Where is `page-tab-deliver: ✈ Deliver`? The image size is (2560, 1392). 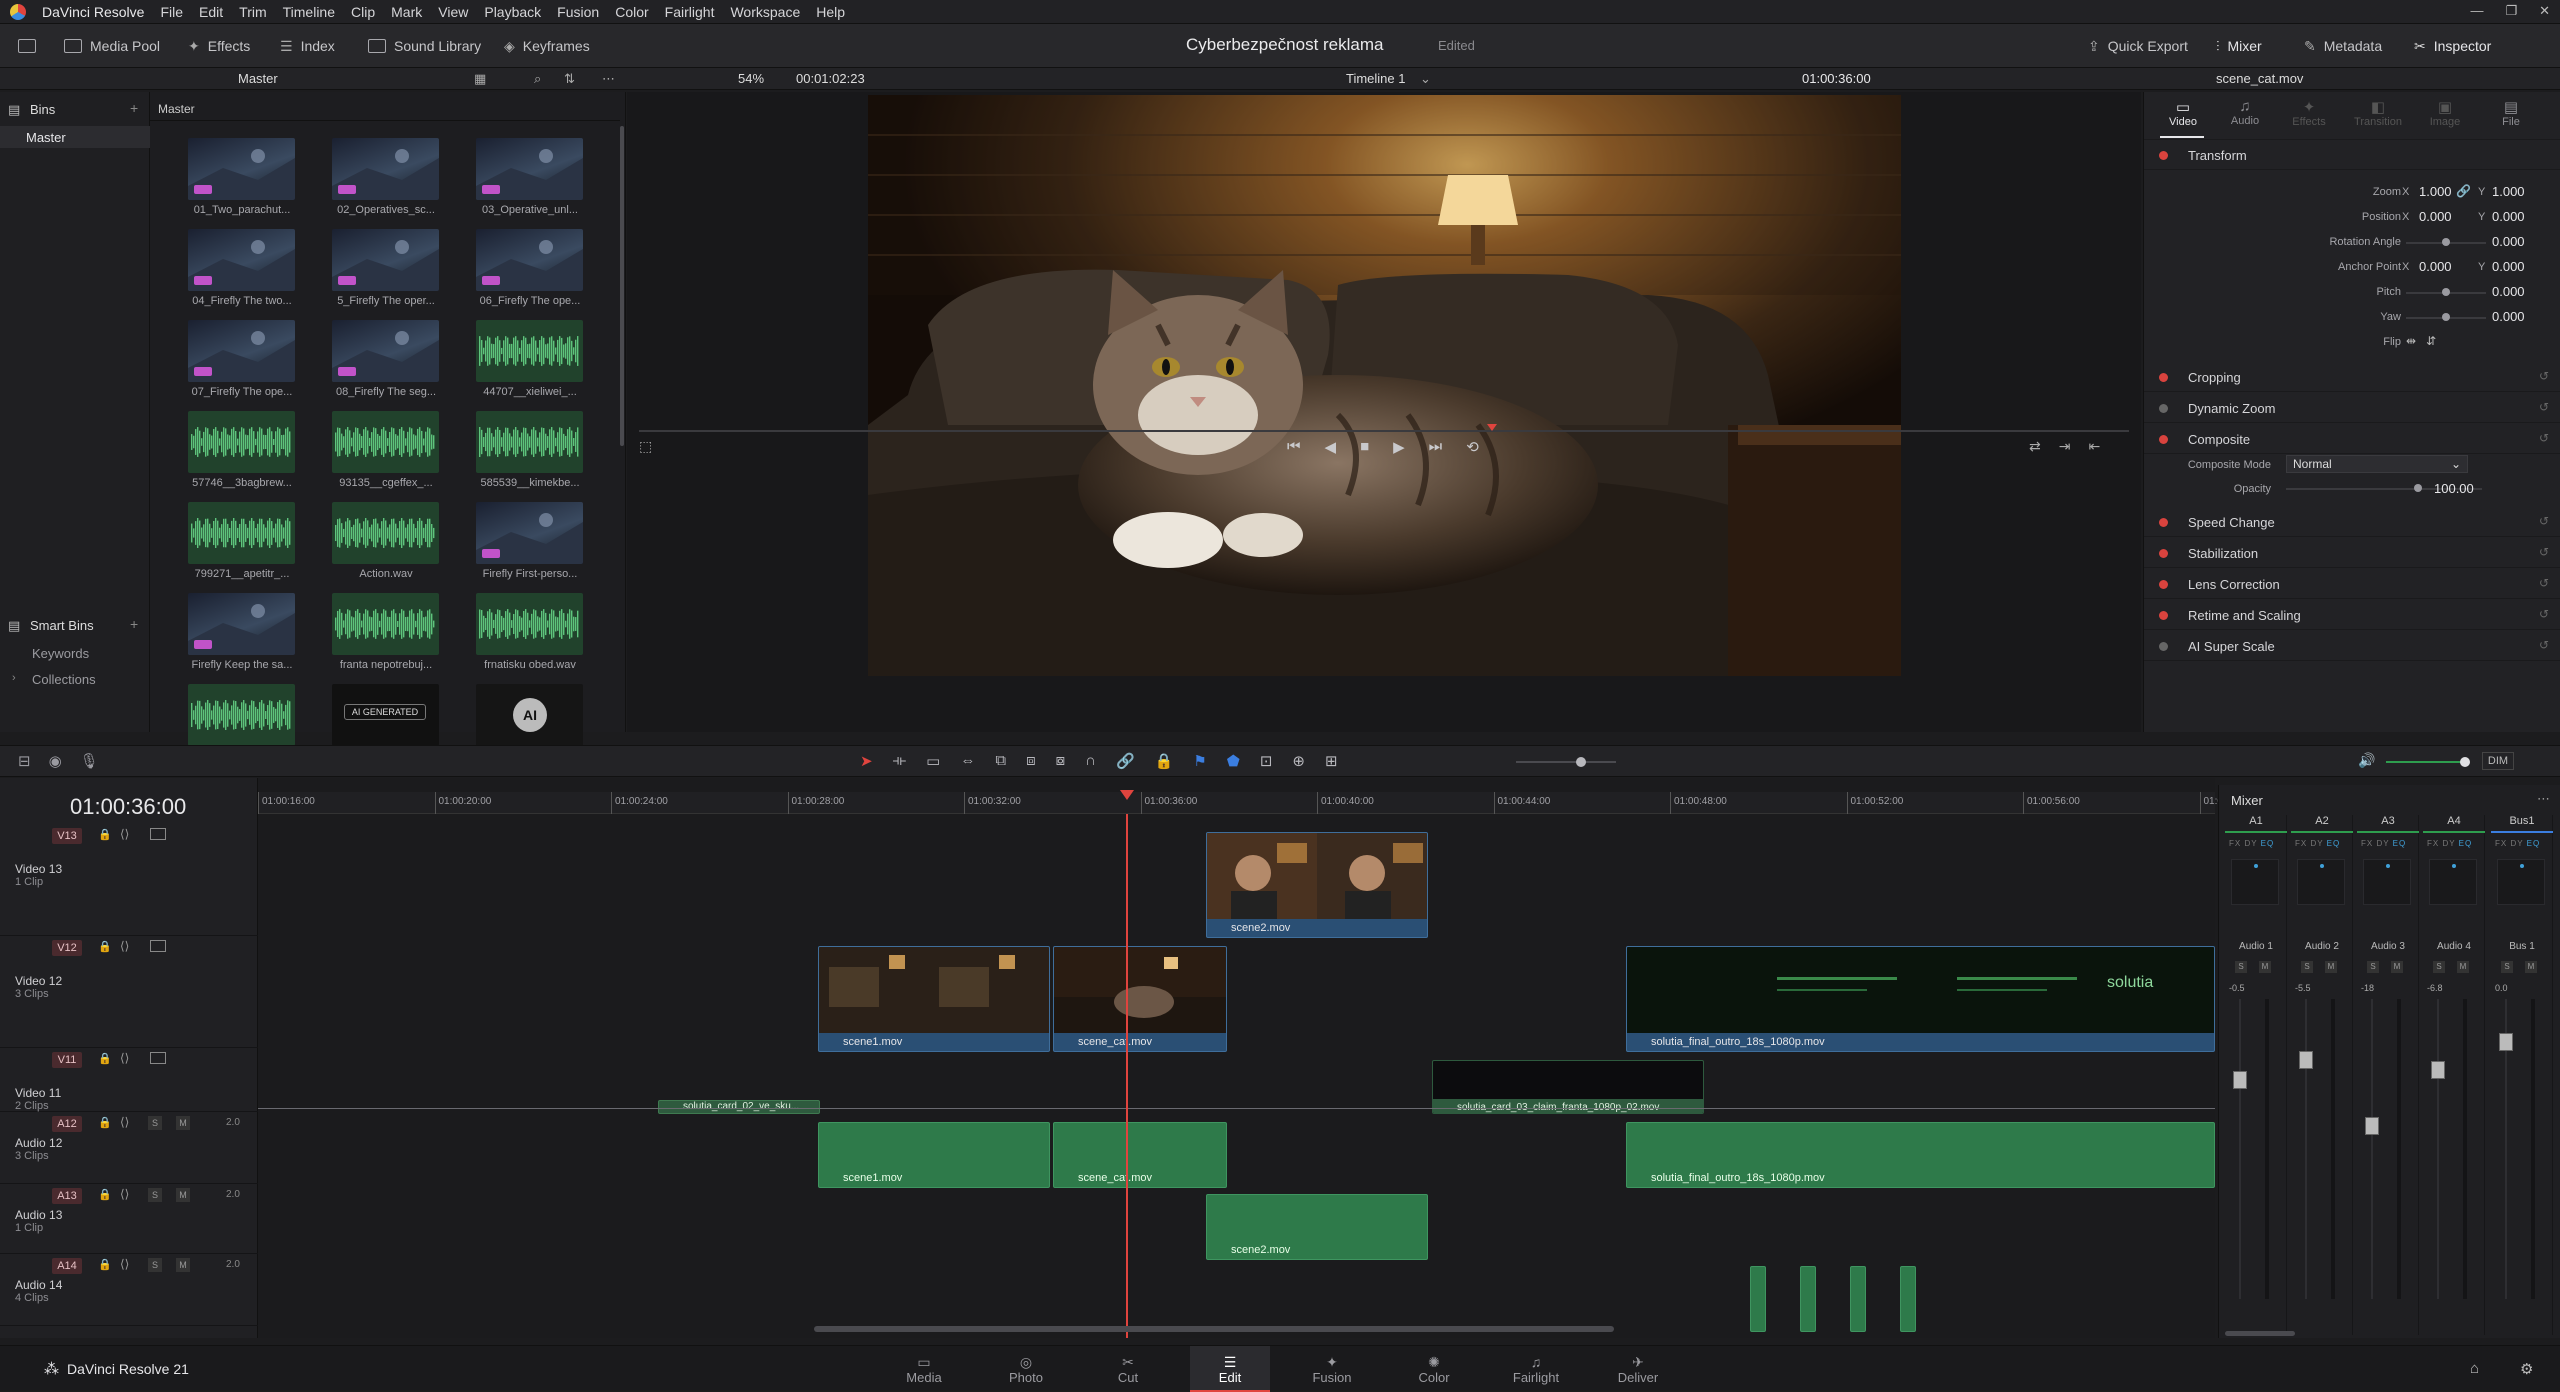 page-tab-deliver: ✈ Deliver is located at coordinates (1638, 1369).